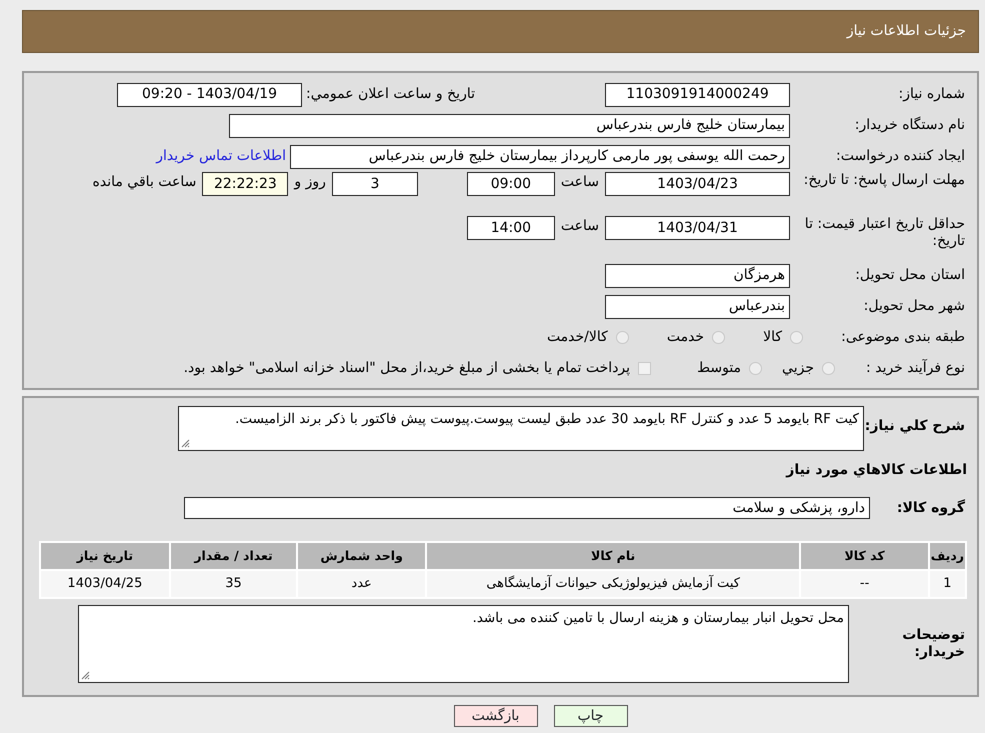  I want to click on buyer-contact-link: اطلاعات تماس خریدار, so click(221, 156).